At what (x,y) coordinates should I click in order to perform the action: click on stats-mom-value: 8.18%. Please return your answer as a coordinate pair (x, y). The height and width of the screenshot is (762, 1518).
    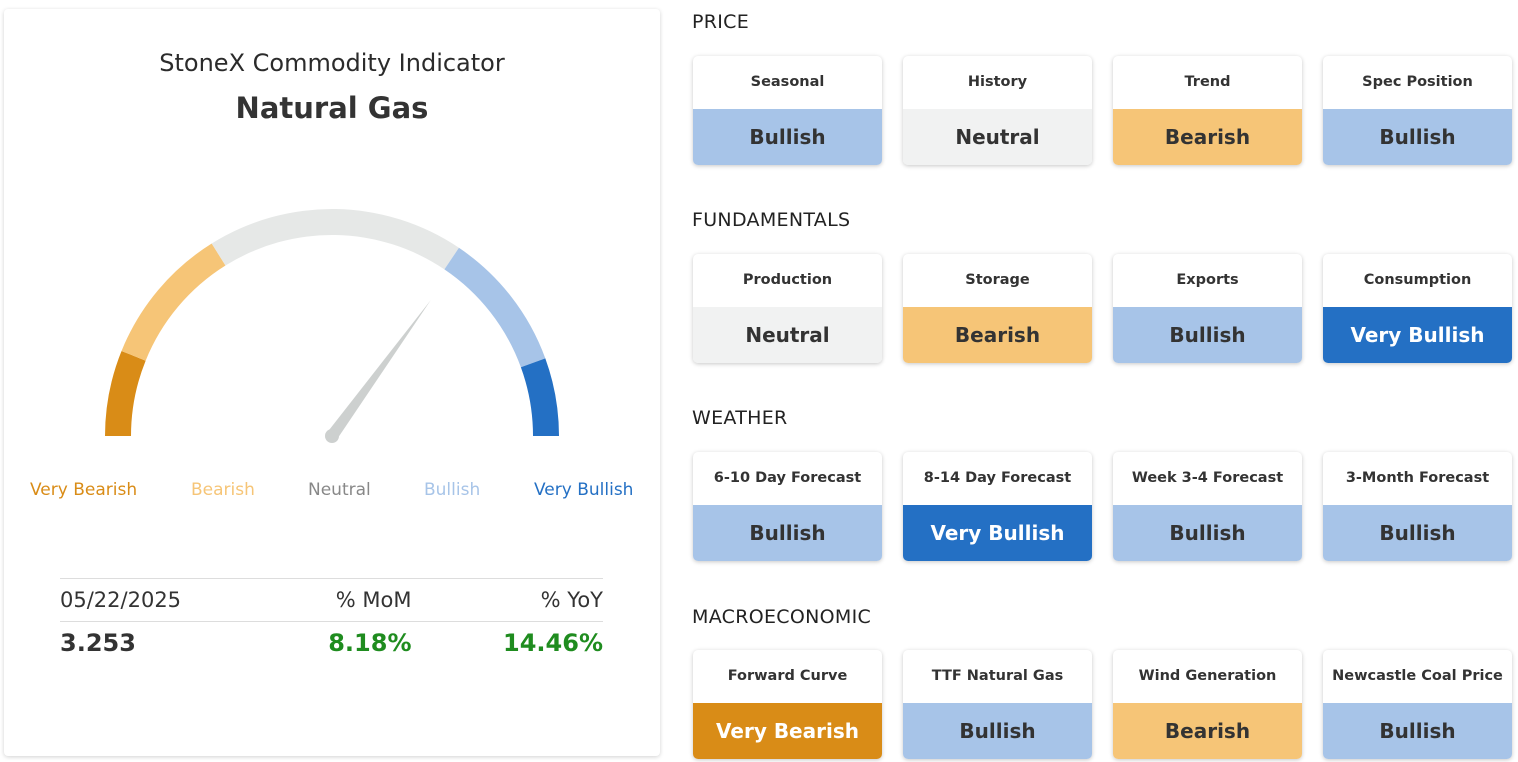
    Looking at the image, I should click on (370, 643).